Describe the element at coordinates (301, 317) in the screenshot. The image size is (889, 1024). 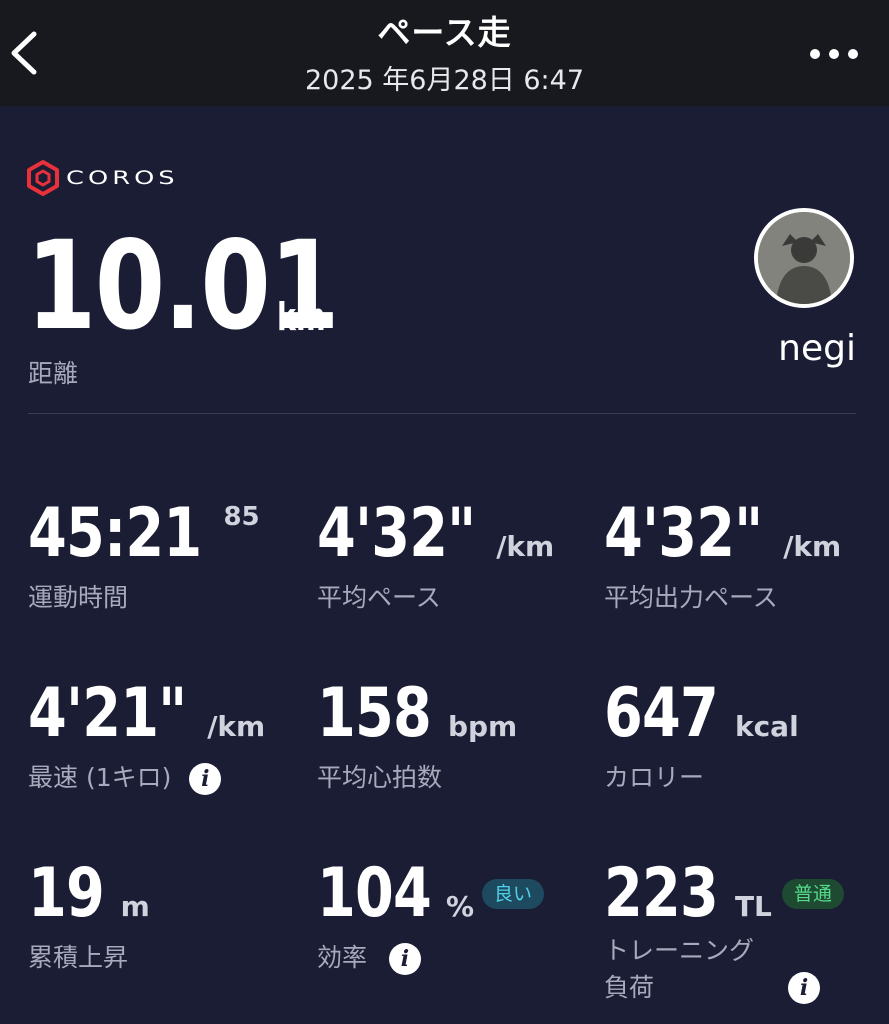
I see `distance-unit: km` at that location.